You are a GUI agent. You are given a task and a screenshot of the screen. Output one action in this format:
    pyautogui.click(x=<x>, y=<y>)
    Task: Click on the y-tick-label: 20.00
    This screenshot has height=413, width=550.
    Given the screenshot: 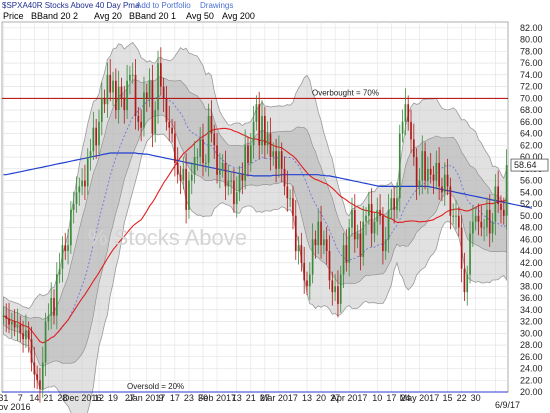 What is the action you would take?
    pyautogui.click(x=531, y=392)
    